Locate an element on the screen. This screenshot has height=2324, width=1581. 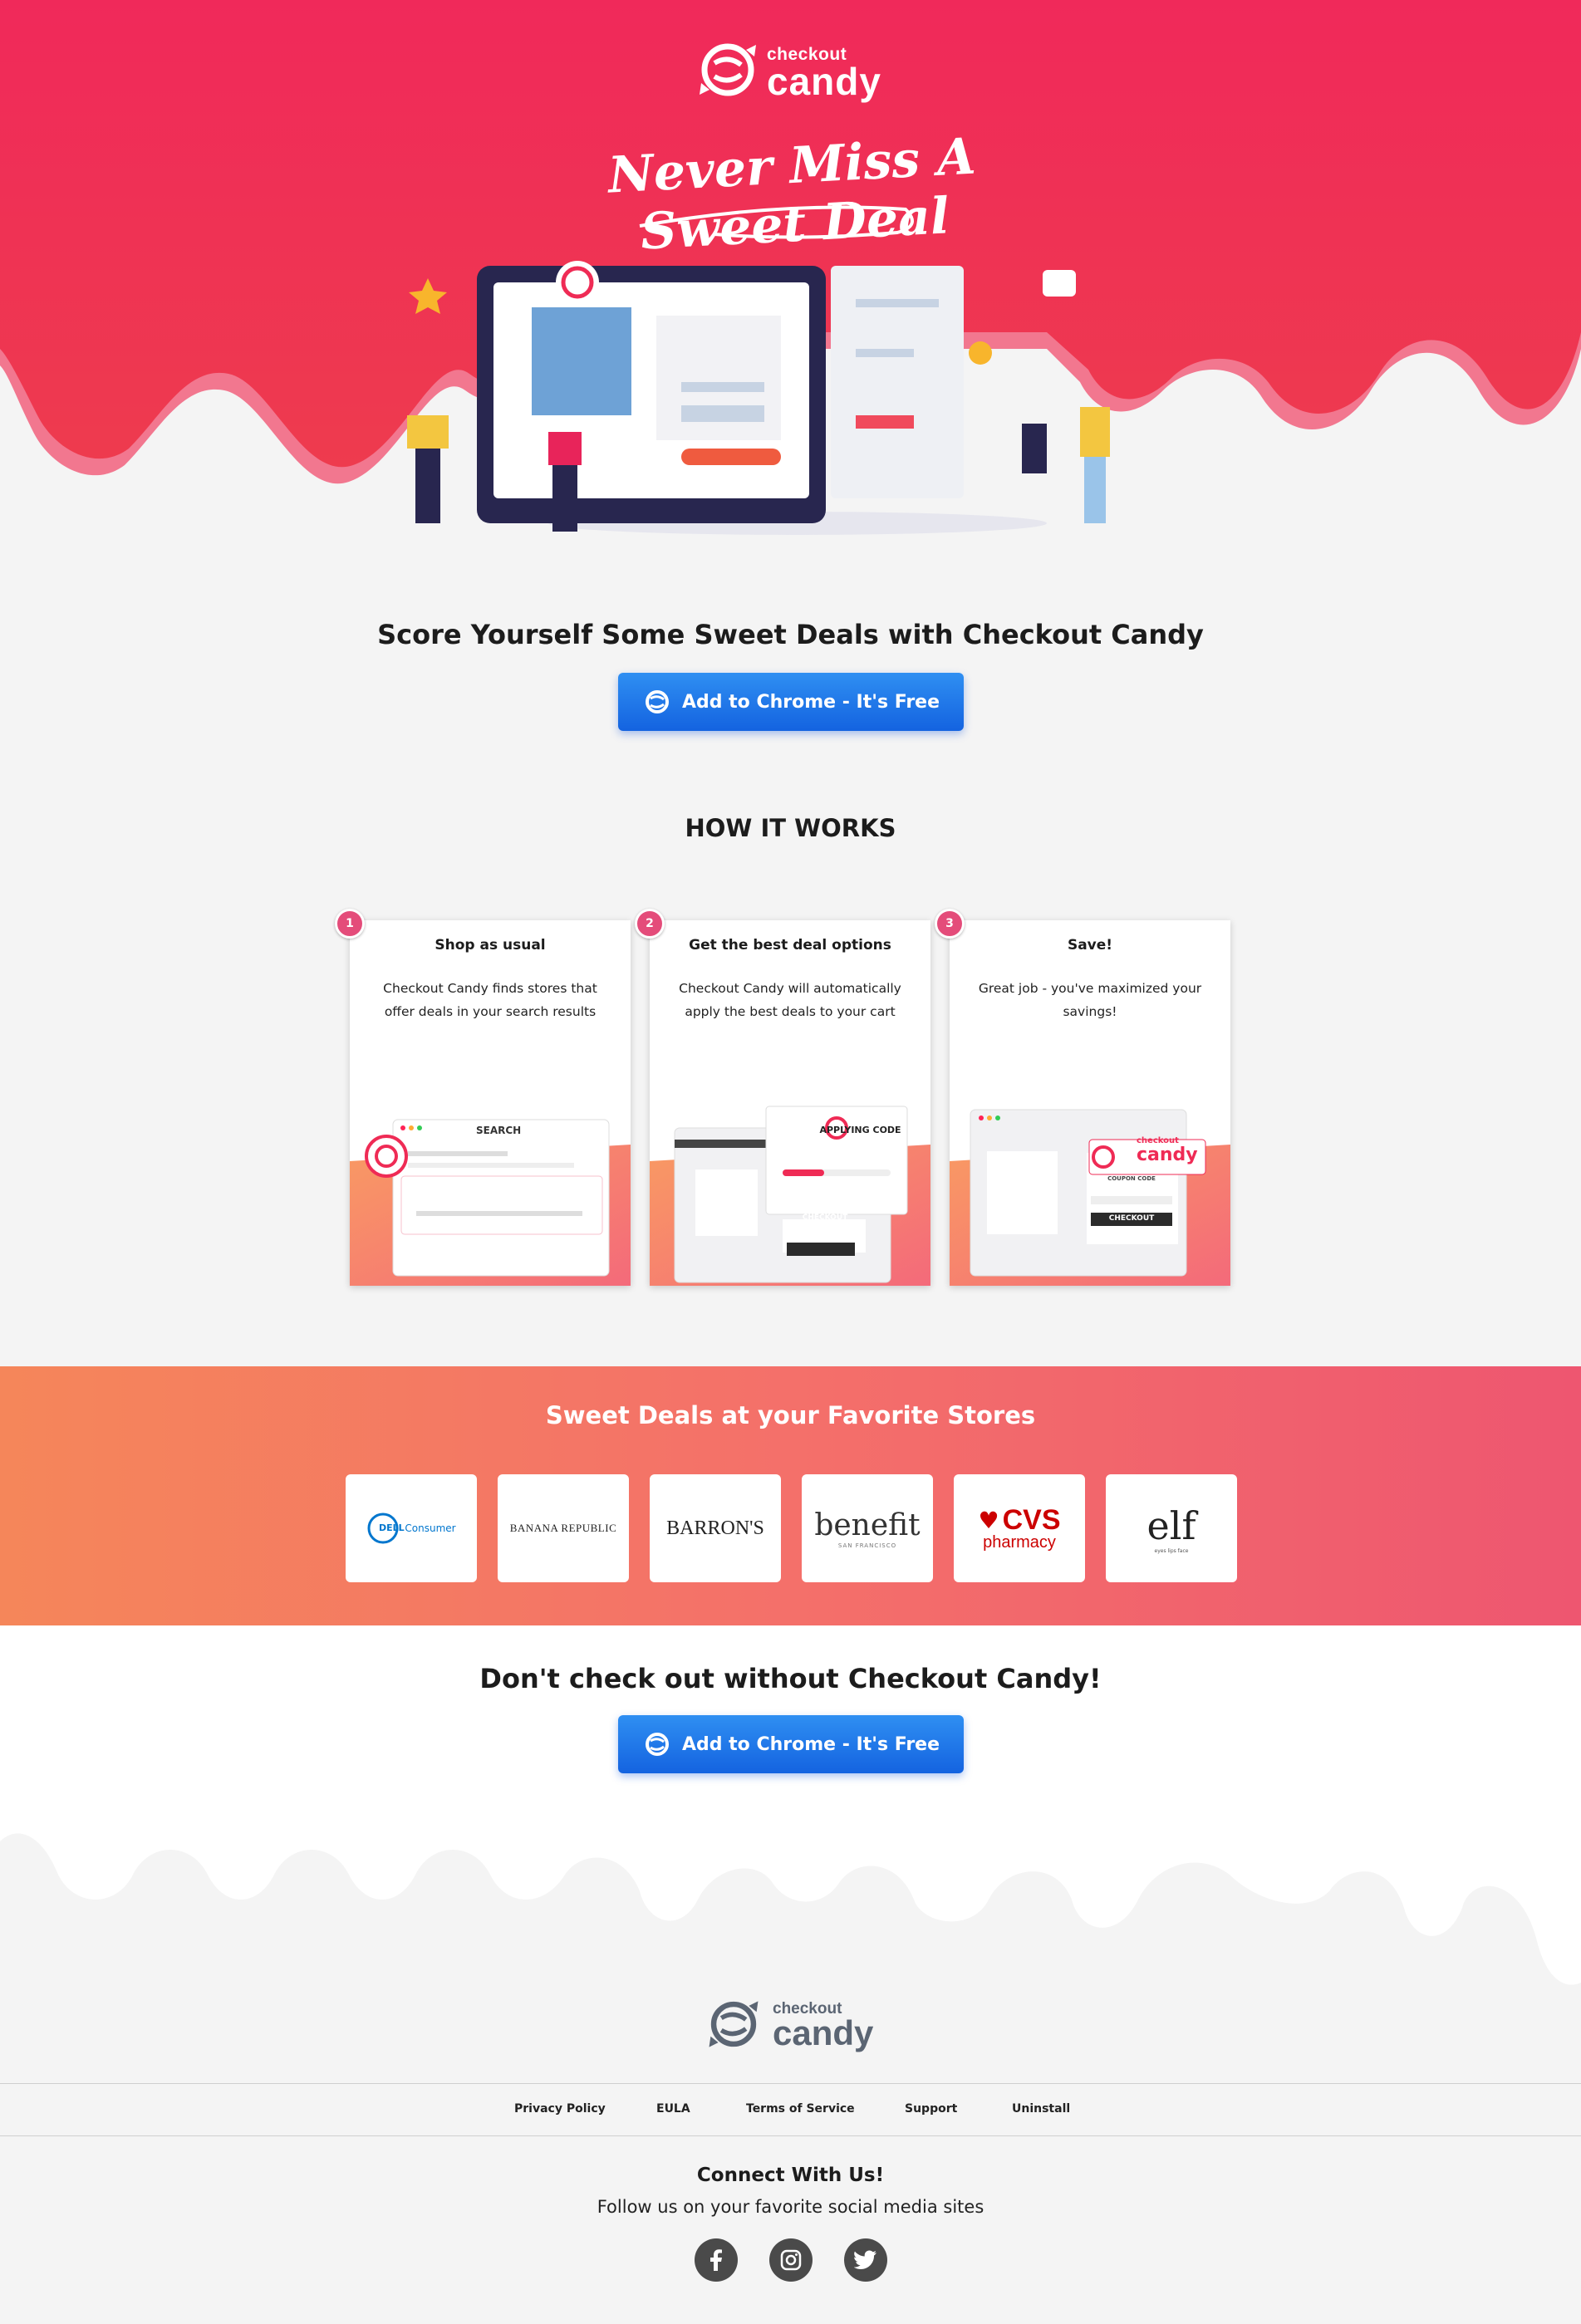
brand-big-text: candy is located at coordinates (824, 81).